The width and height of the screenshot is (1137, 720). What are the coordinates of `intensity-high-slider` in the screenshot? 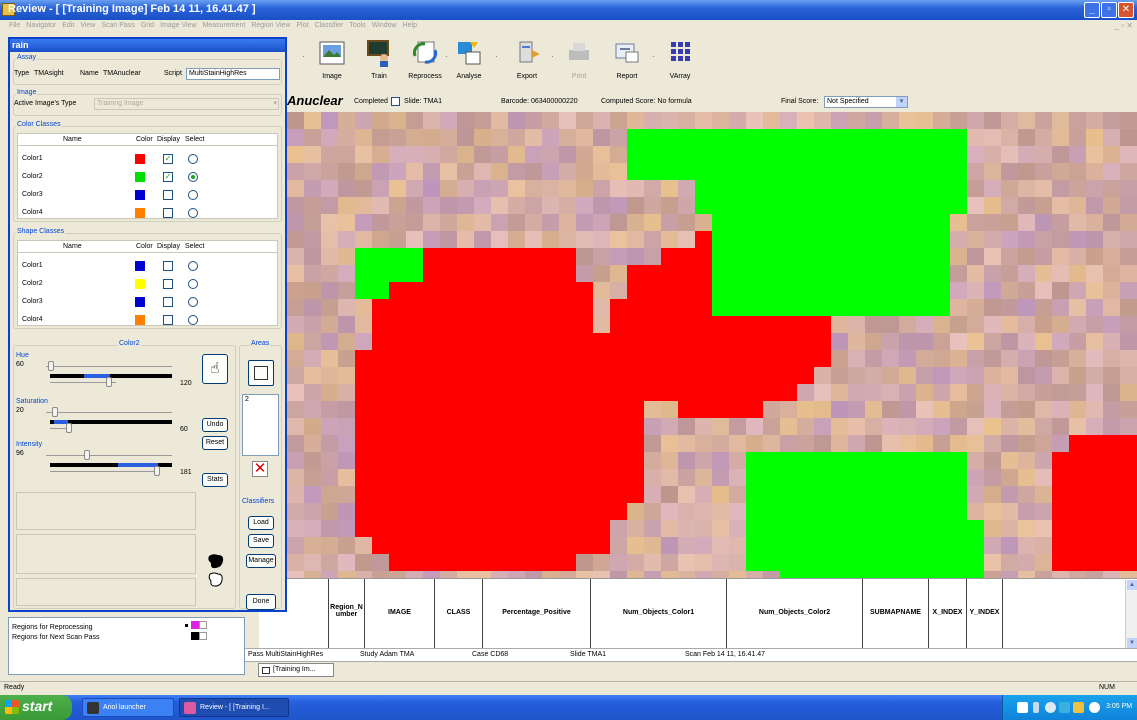 It's located at (157, 471).